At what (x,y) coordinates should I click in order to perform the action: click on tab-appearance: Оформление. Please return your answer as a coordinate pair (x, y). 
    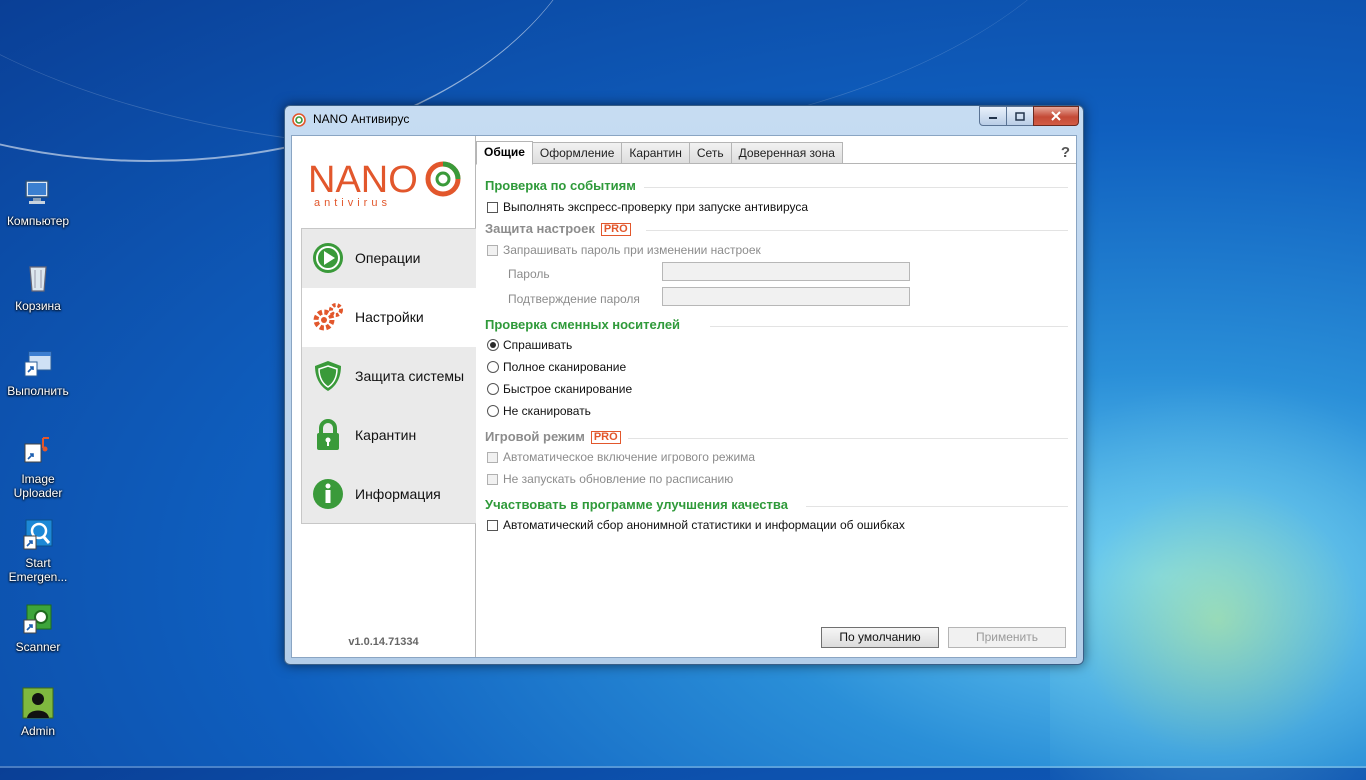
    Looking at the image, I should click on (577, 153).